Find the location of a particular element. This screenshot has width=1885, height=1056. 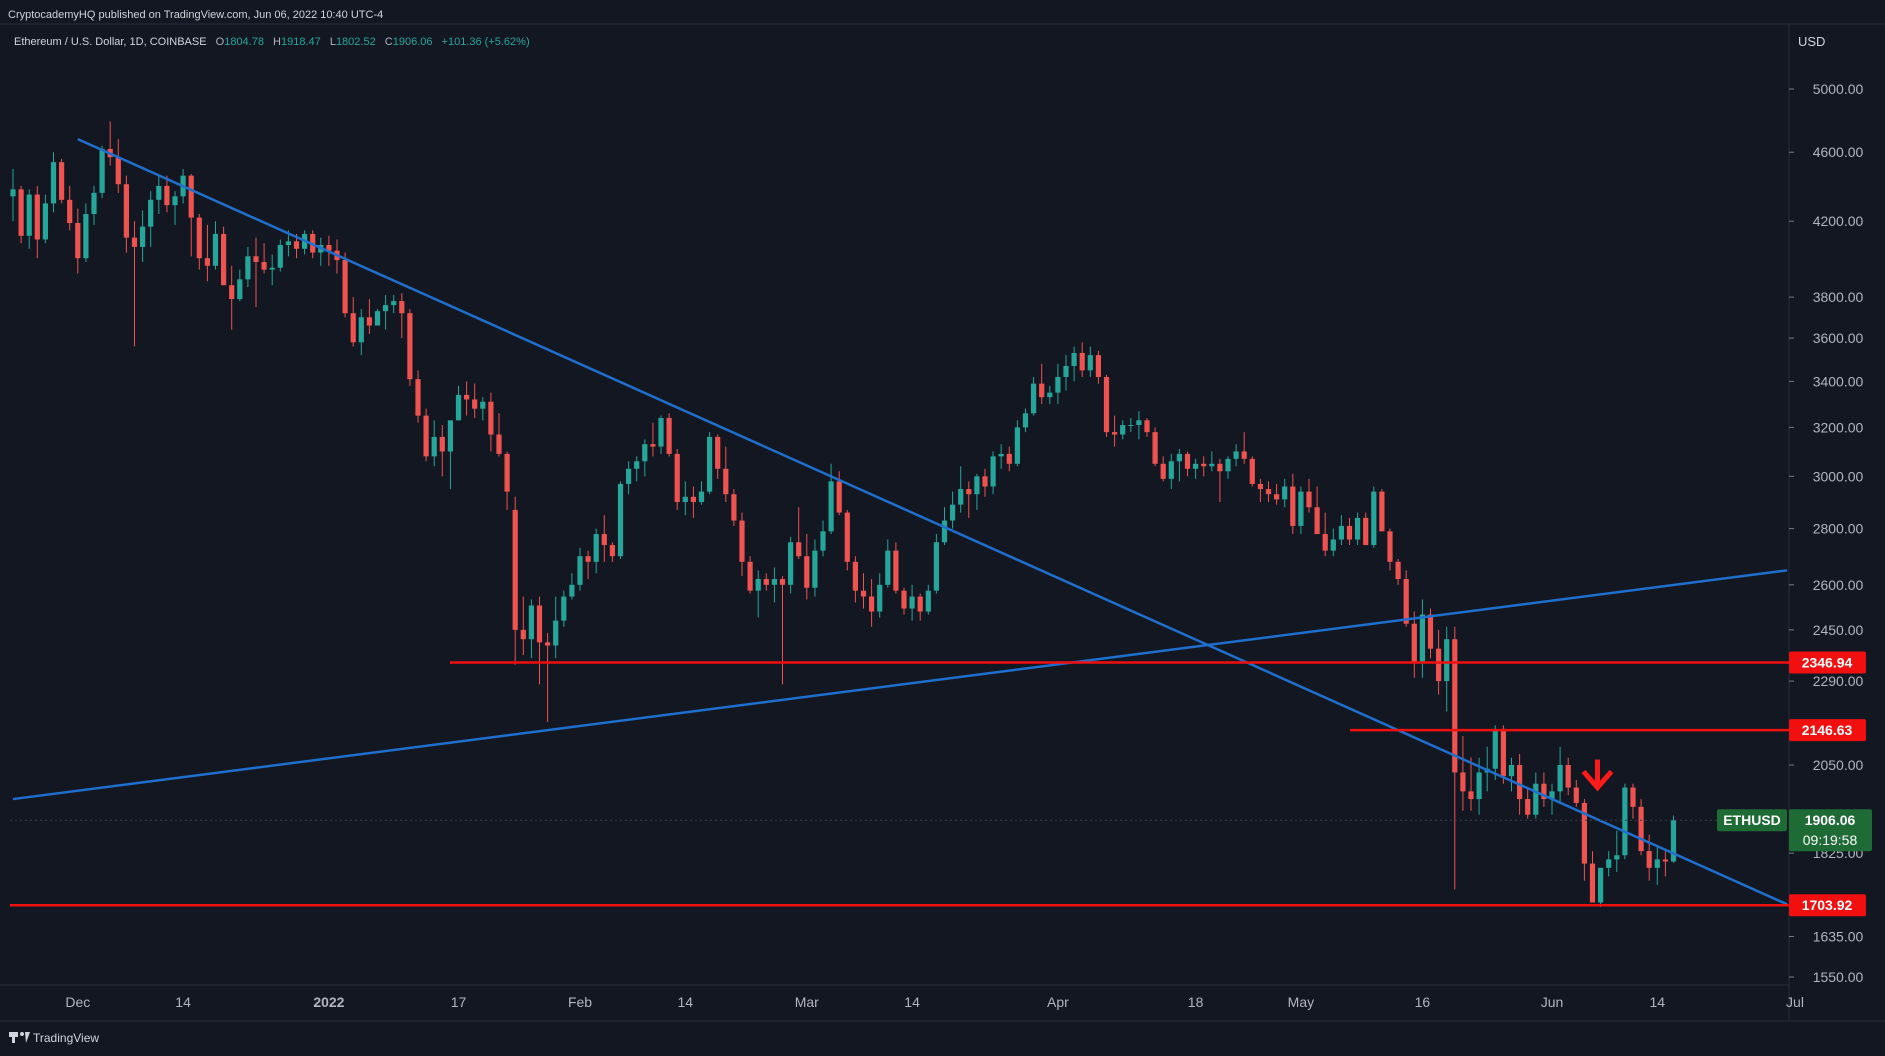

price-tick-label: 2290.00 is located at coordinates (1838, 681).